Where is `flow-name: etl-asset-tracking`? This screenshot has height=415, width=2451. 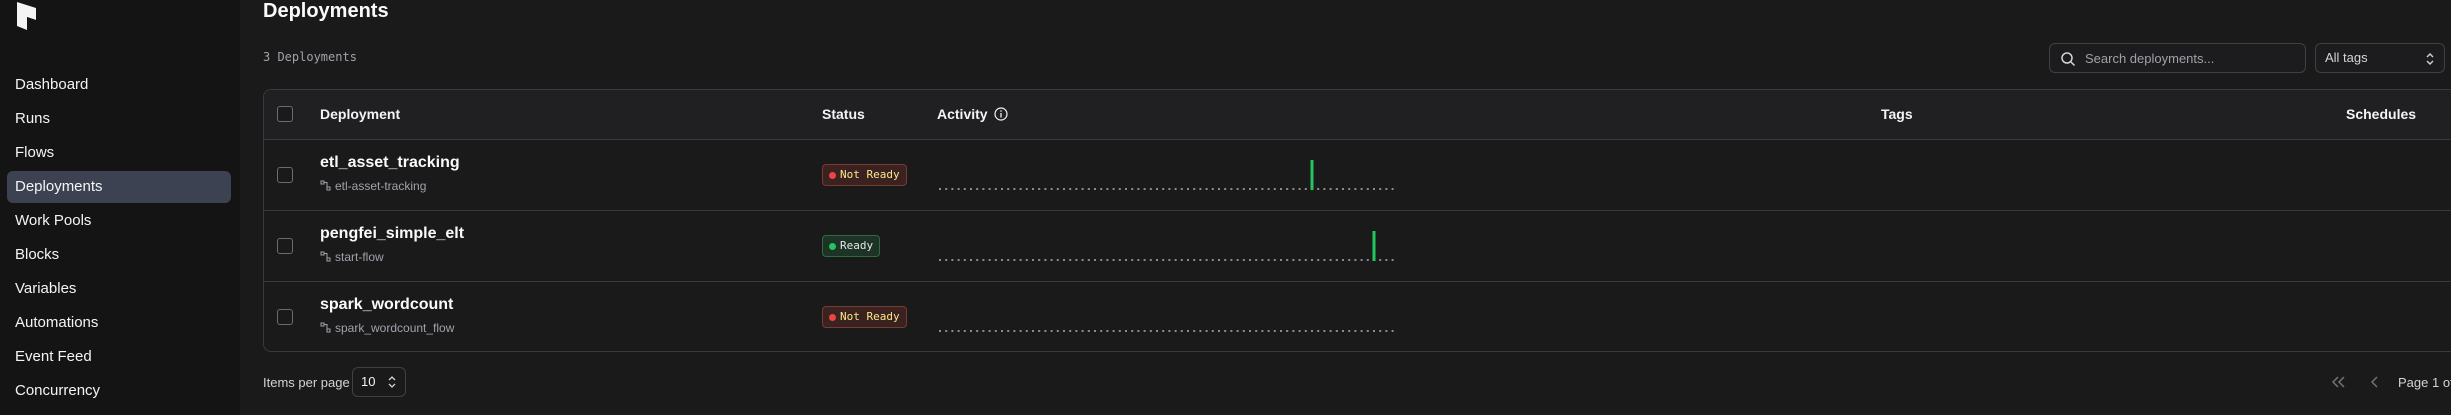 flow-name: etl-asset-tracking is located at coordinates (373, 186).